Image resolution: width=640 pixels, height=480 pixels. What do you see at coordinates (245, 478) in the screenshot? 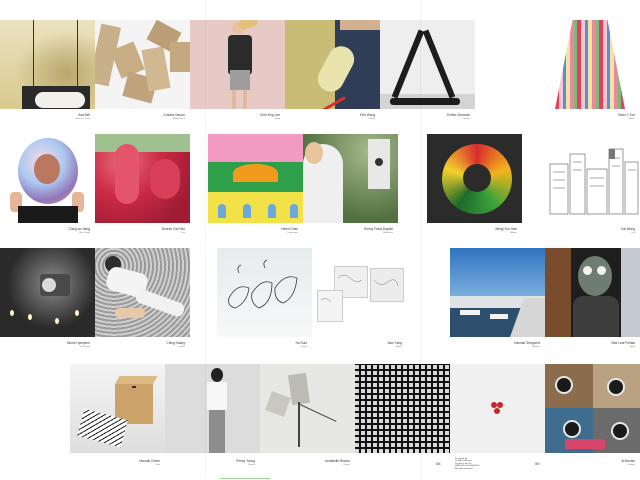
I see `bottom-green-rule` at bounding box center [245, 478].